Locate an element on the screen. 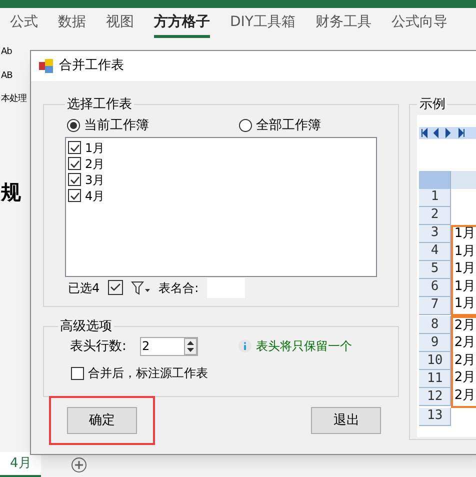 The width and height of the screenshot is (476, 477). sheet-nav-icon is located at coordinates (447, 132).